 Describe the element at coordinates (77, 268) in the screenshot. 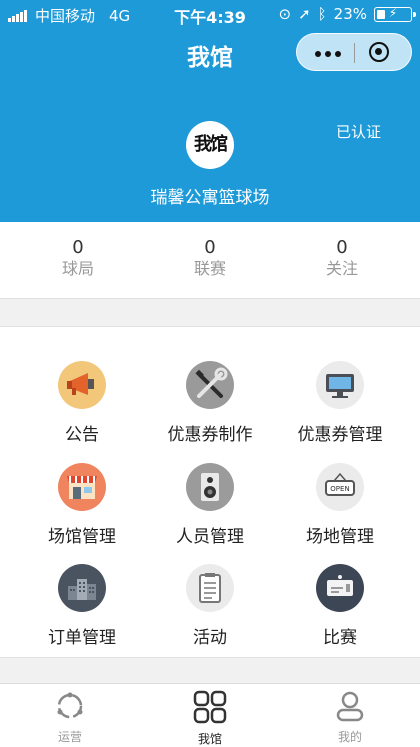

I see `stat-label: 球局` at that location.